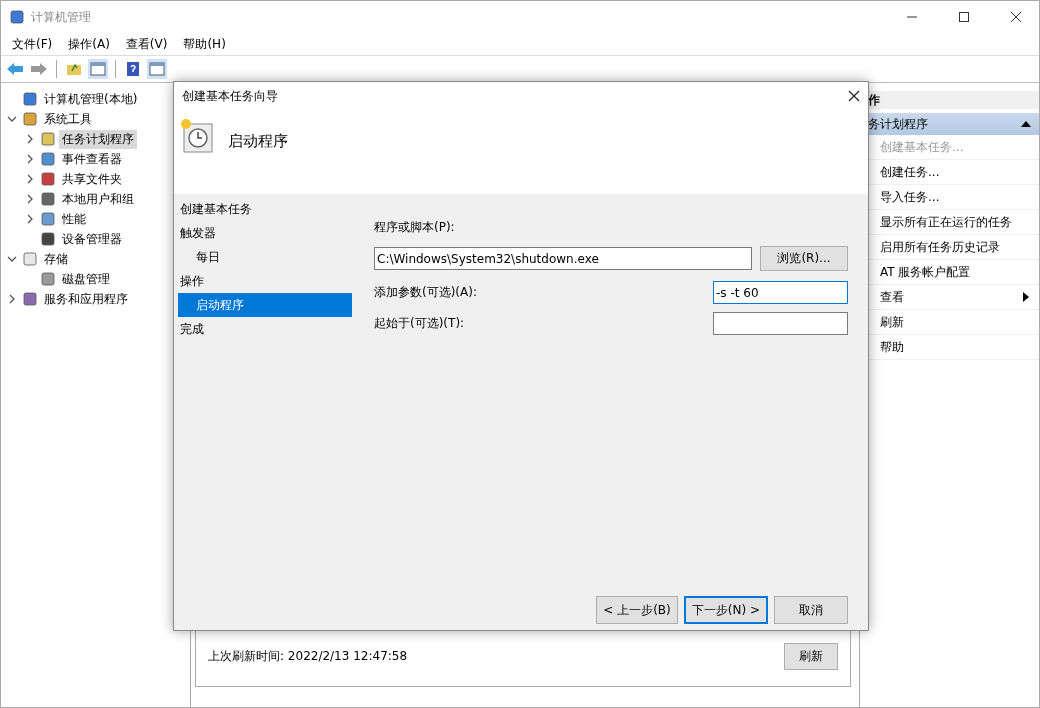 The image size is (1040, 708). Describe the element at coordinates (415, 227) in the screenshot. I see `field-label: 程序或脚本(P):` at that location.